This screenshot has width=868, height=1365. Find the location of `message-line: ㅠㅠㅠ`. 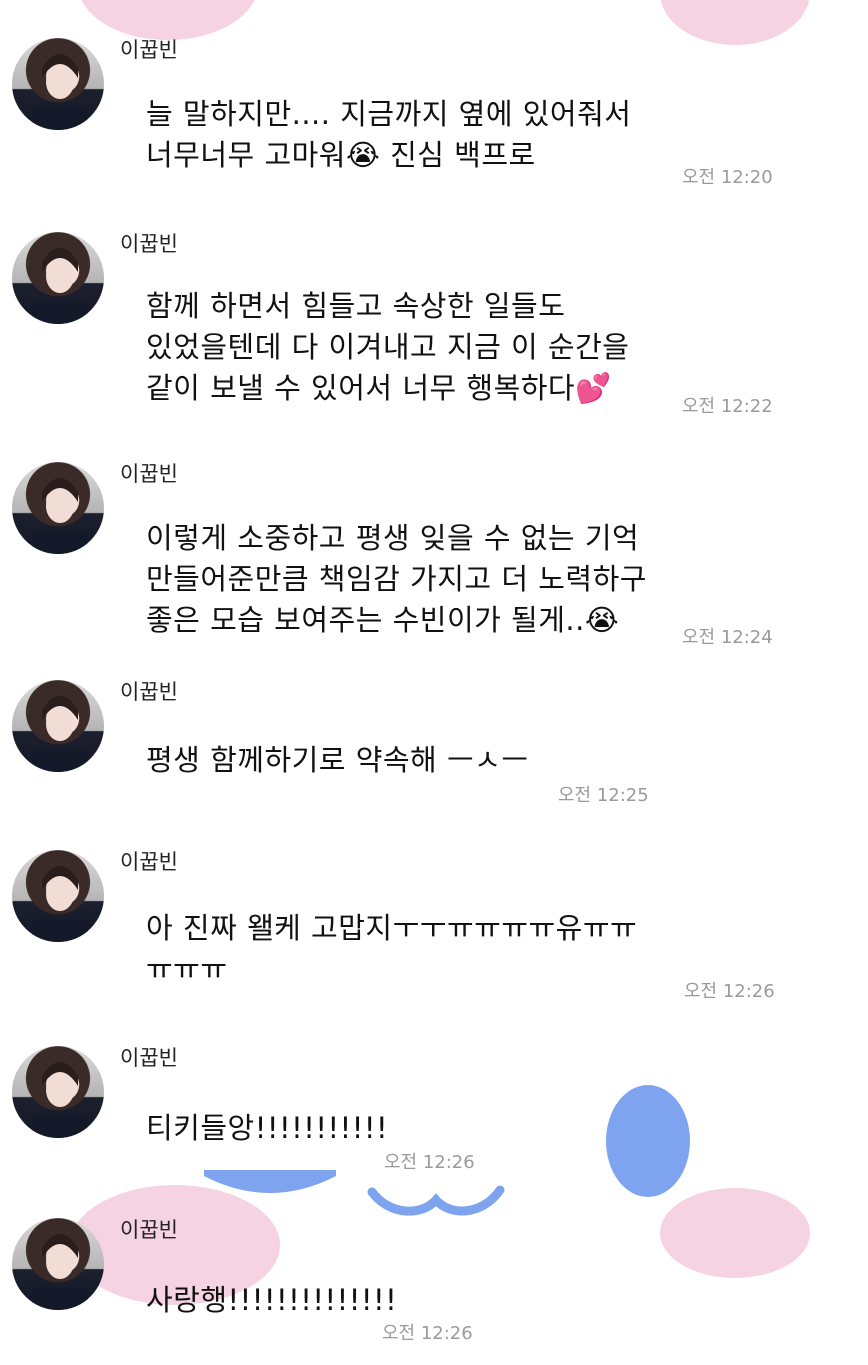

message-line: ㅠㅠㅠ is located at coordinates (187, 969).